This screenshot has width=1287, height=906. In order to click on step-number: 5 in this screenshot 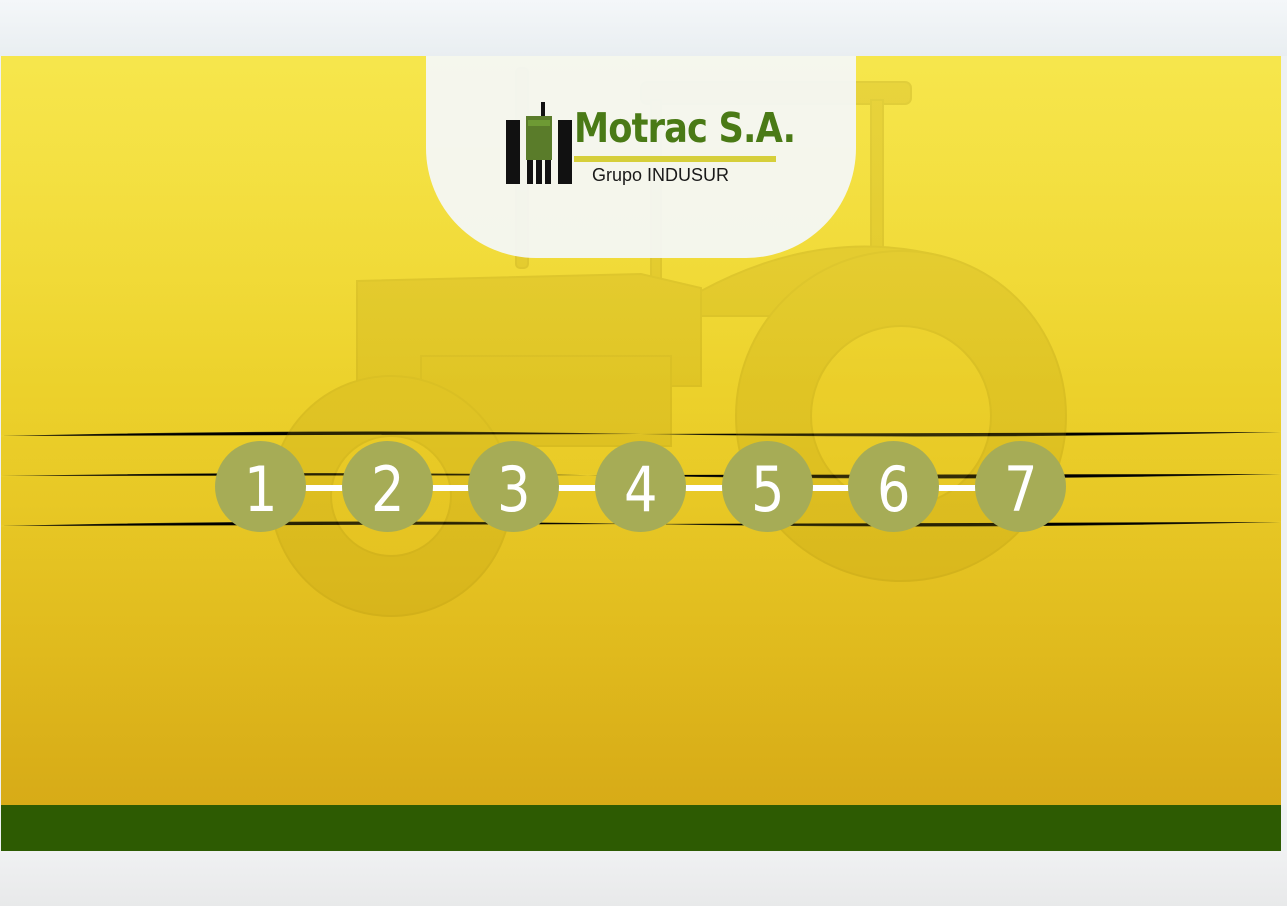, I will do `click(767, 489)`.